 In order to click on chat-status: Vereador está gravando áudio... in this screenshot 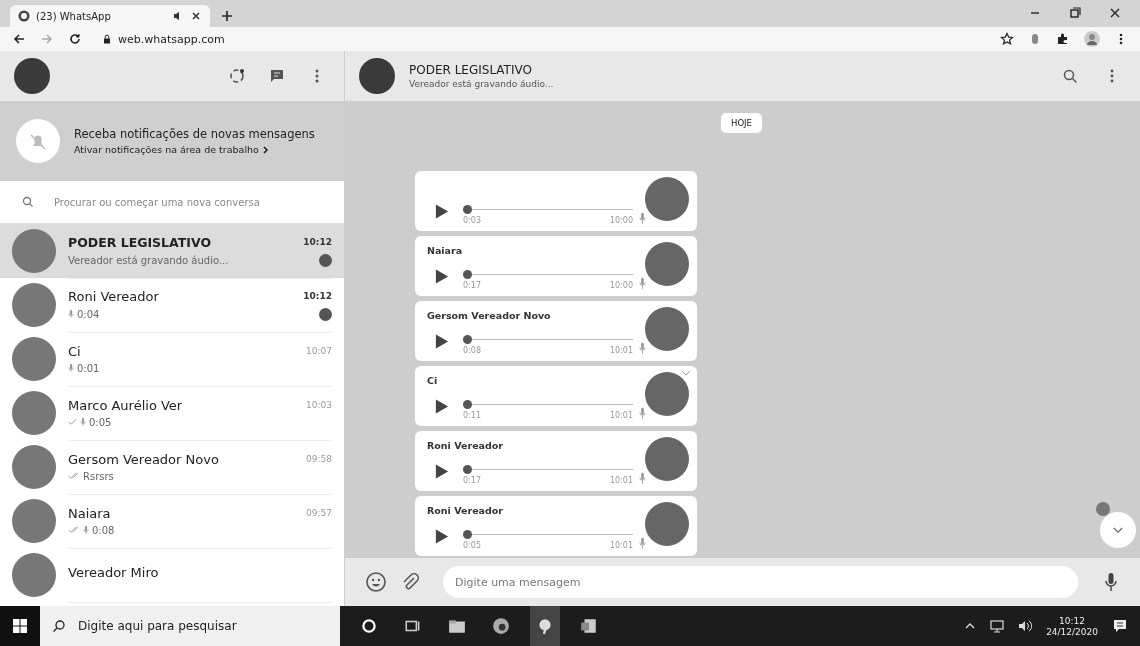, I will do `click(481, 84)`.